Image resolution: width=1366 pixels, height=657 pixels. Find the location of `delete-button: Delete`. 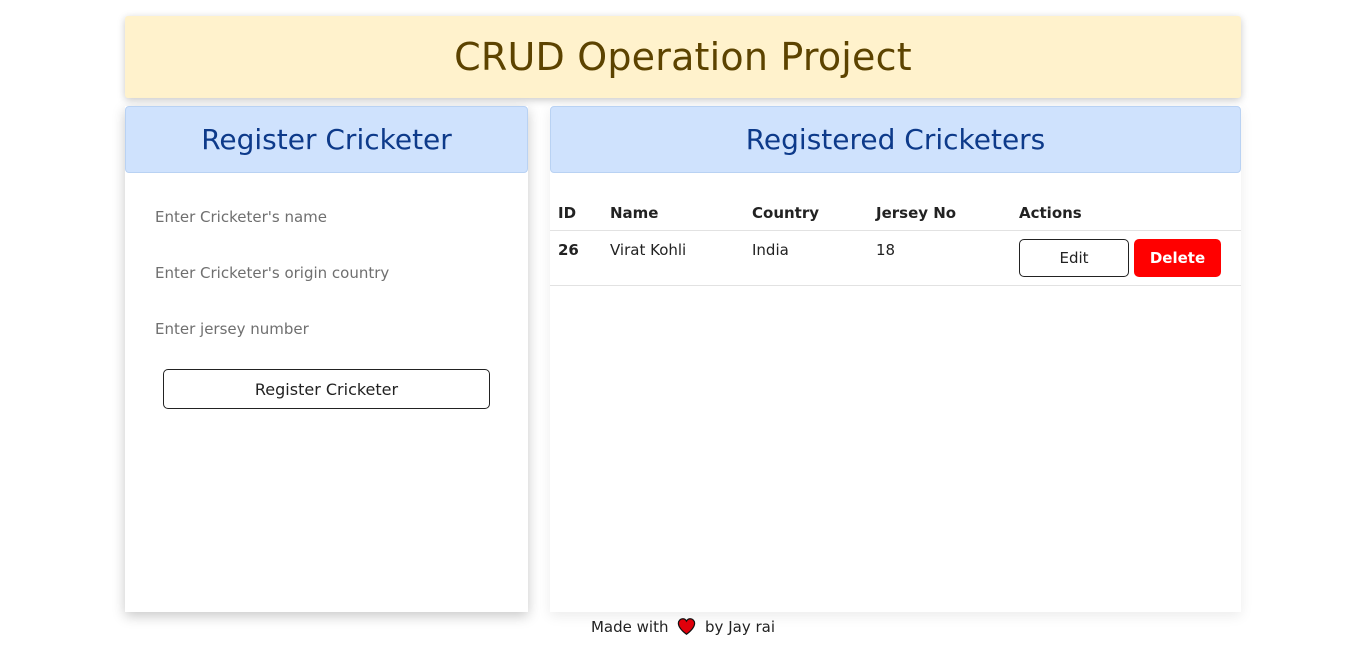

delete-button: Delete is located at coordinates (1177, 257).